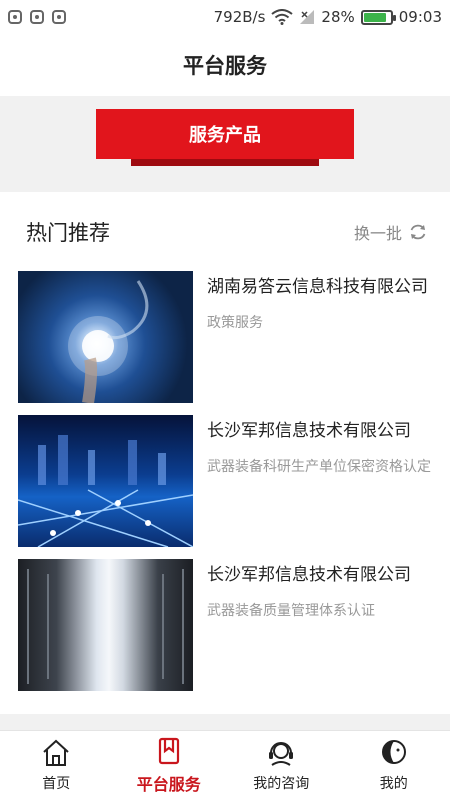 This screenshot has height=800, width=450. I want to click on home-icon, so click(56, 752).